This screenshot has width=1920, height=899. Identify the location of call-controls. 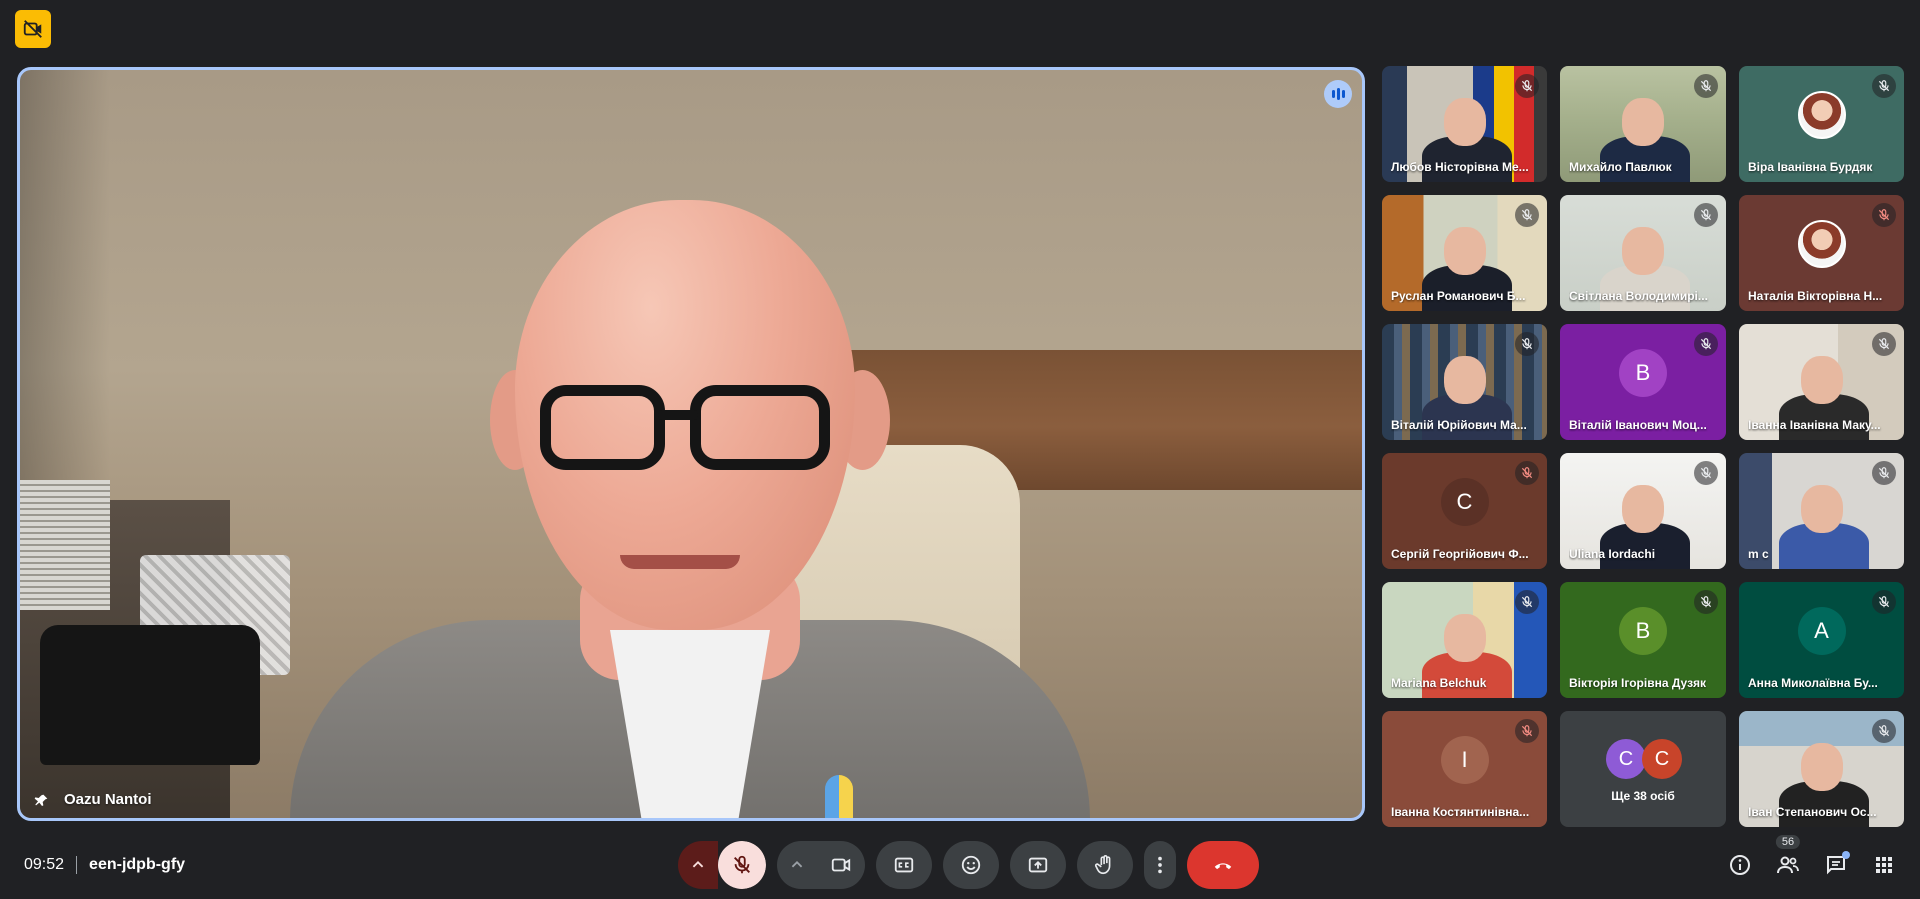
(968, 865).